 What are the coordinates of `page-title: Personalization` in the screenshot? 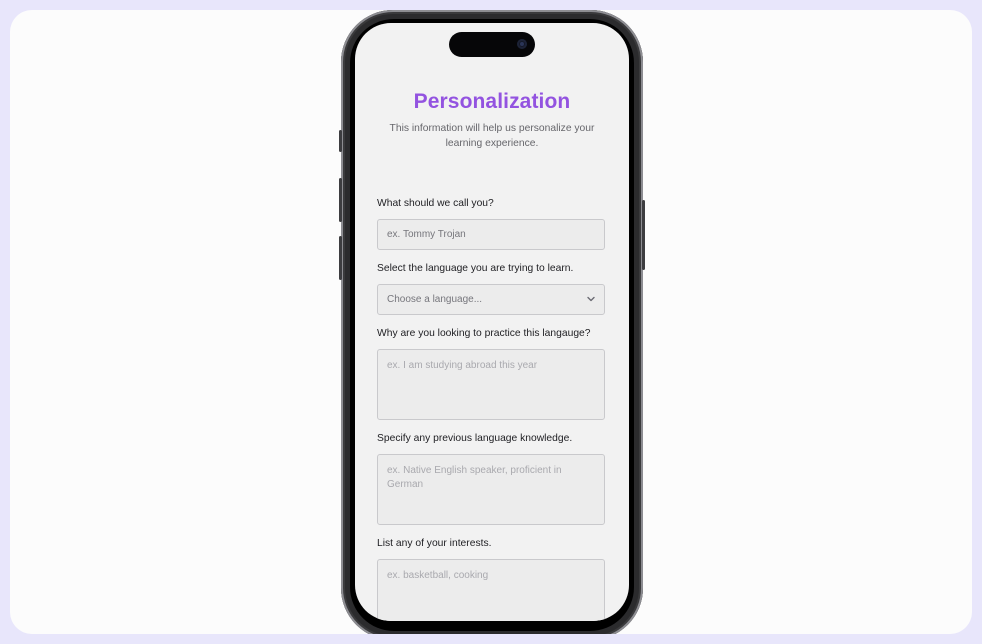 It's located at (492, 101).